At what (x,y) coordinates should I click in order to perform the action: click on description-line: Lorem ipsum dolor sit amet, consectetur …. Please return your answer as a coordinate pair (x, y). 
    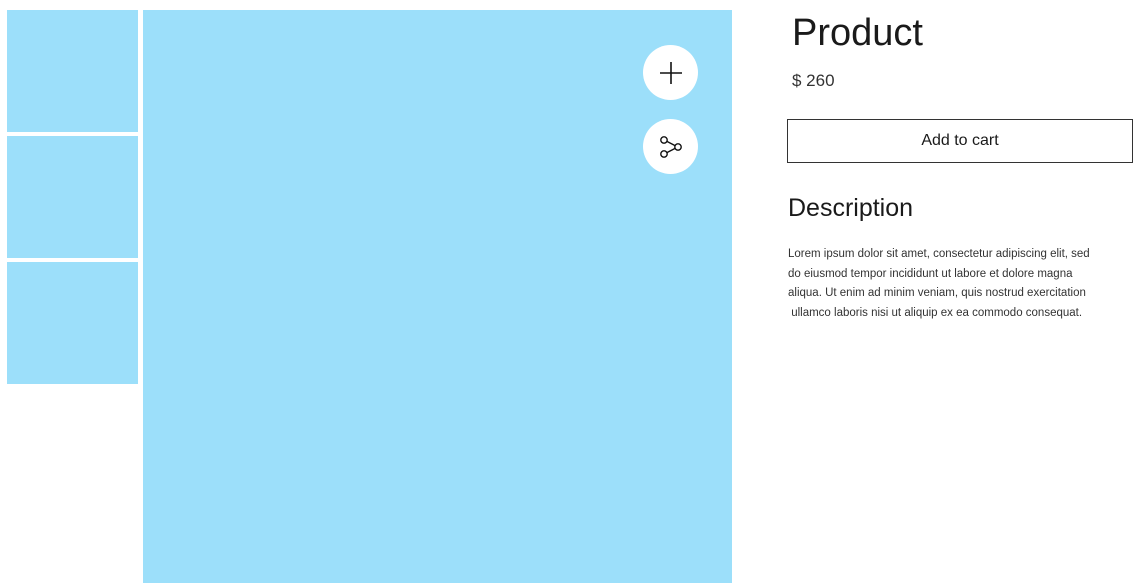
    Looking at the image, I should click on (939, 254).